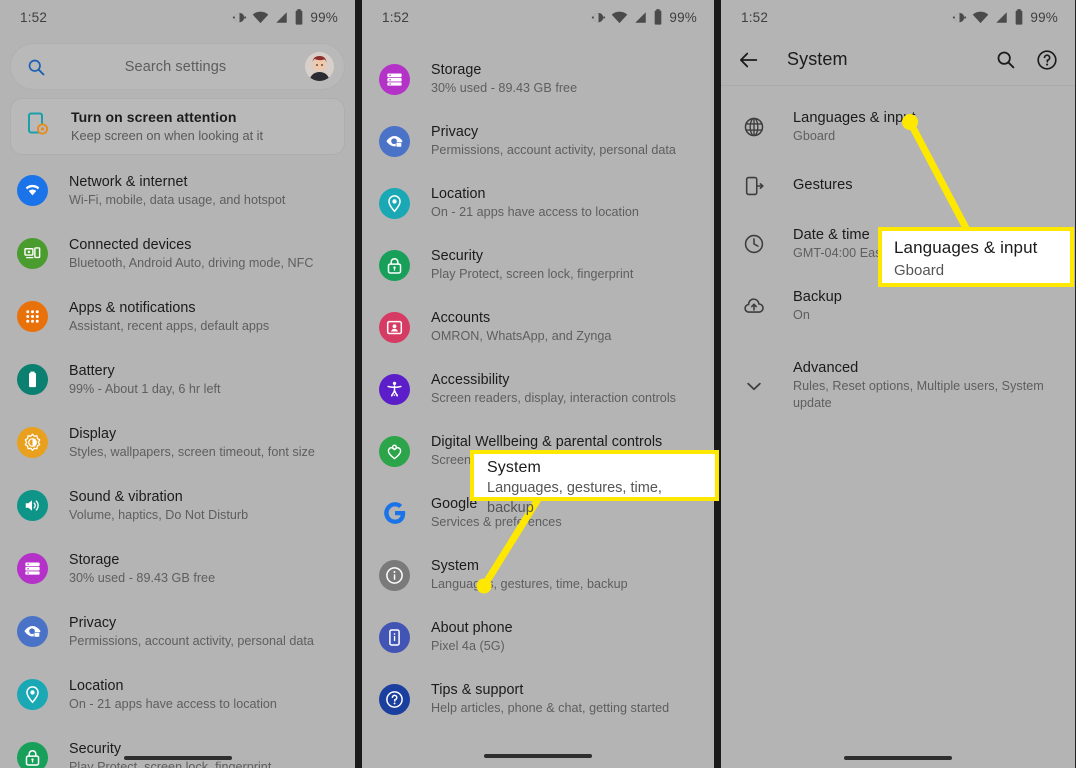  Describe the element at coordinates (472, 637) in the screenshot. I see `settings-row-text: About phone Pixel 4a (5G)` at that location.